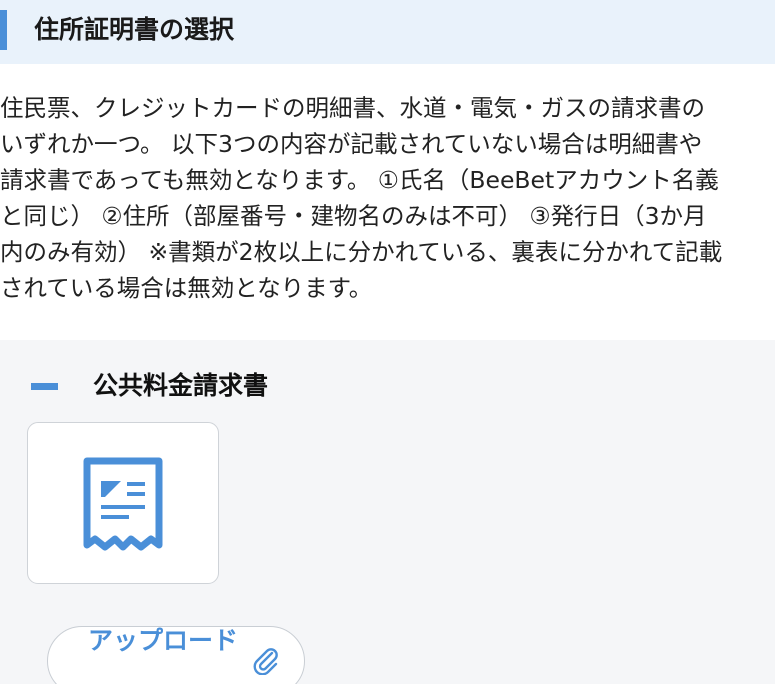  I want to click on document-receipt-icon, so click(123, 504).